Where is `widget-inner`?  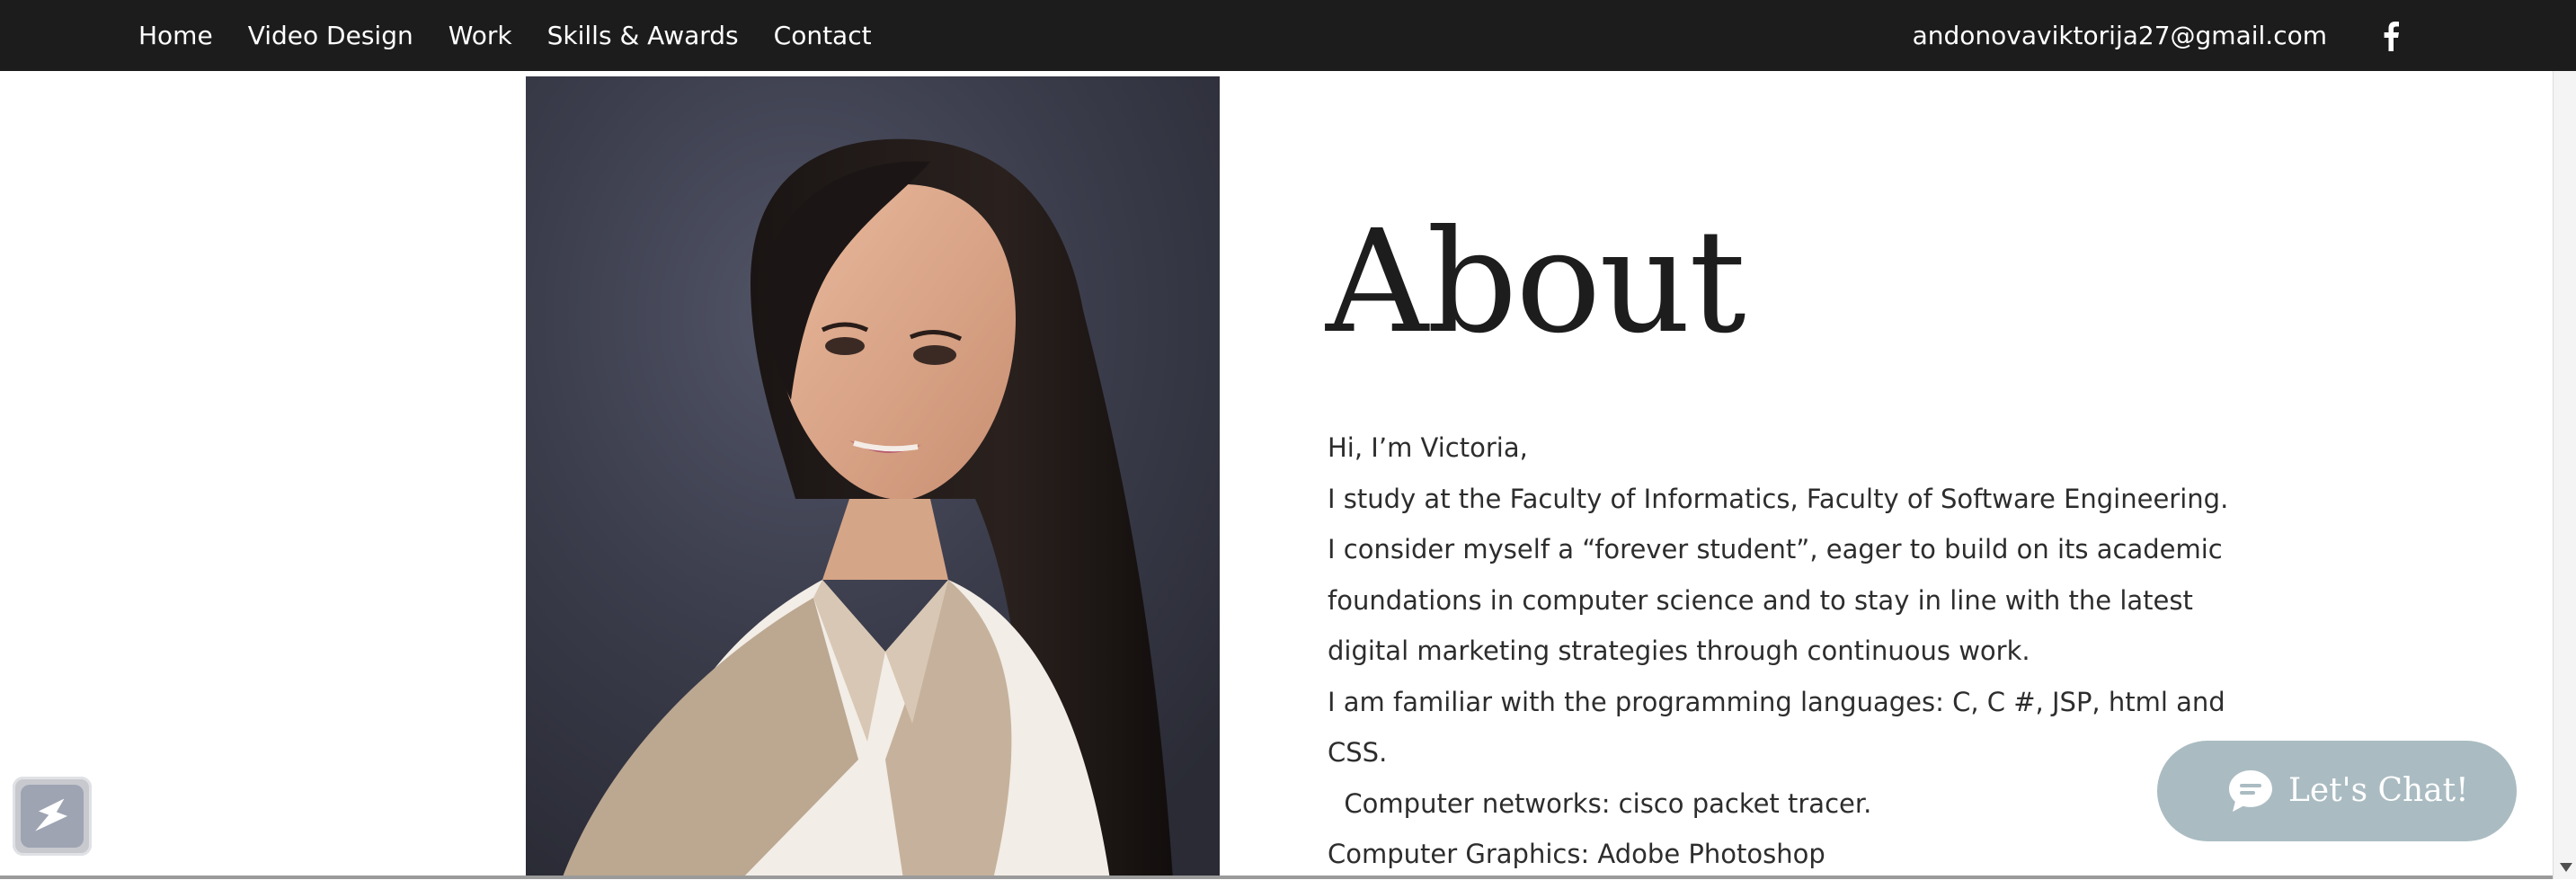 widget-inner is located at coordinates (52, 816).